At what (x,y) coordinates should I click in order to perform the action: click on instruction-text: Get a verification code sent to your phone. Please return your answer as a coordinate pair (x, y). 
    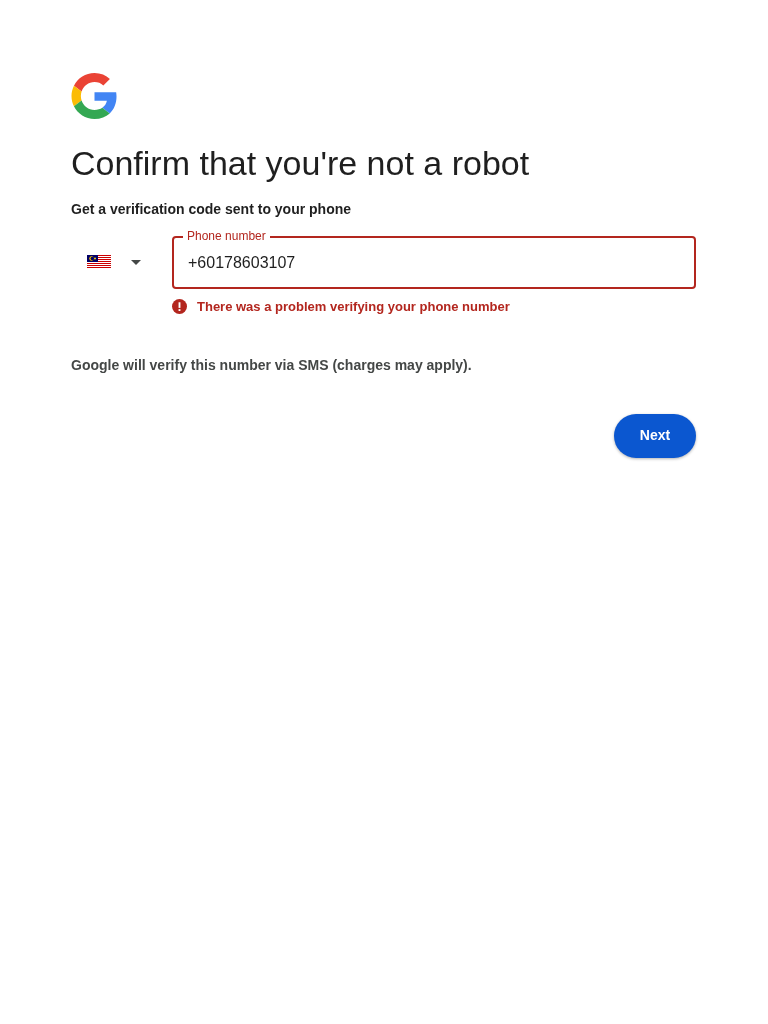
    Looking at the image, I should click on (212, 209).